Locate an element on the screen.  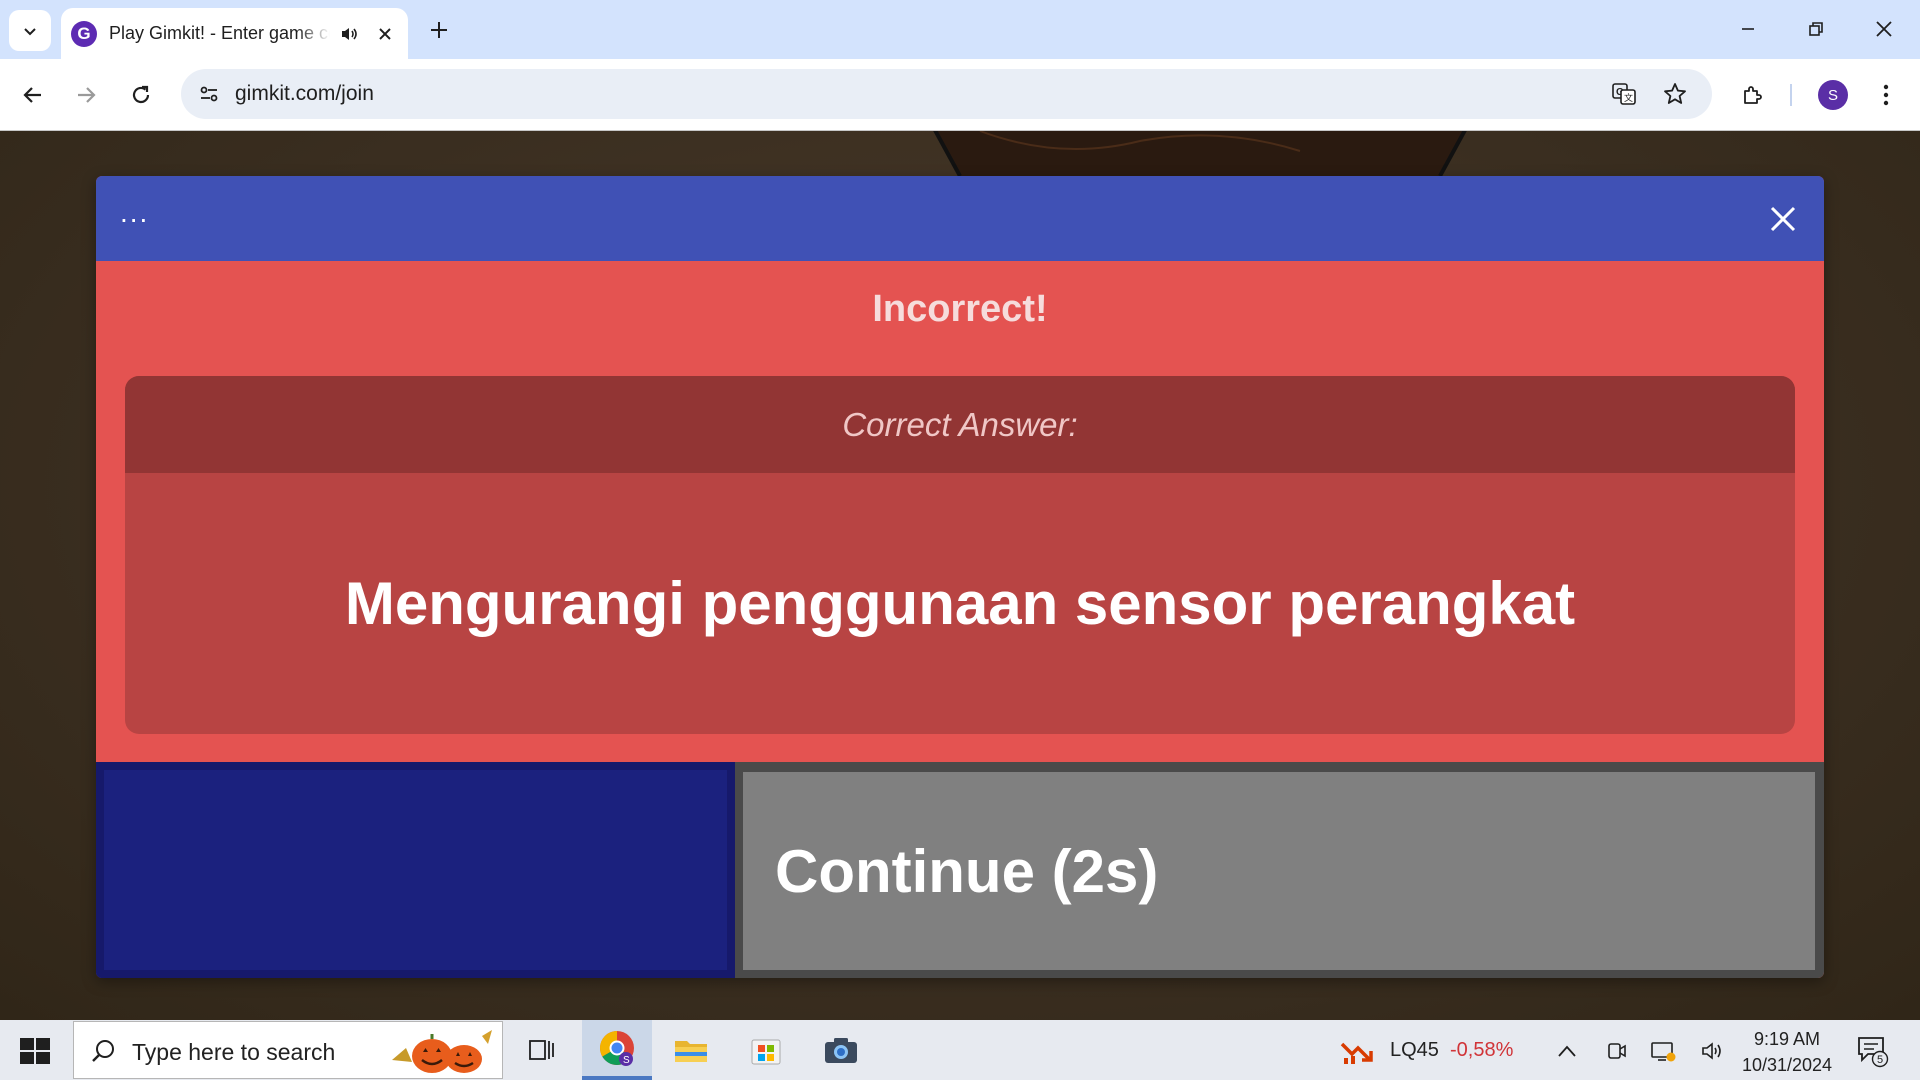
taskbar-clock: 9:19 AM 10/31/2024 is located at coordinates (1787, 1052).